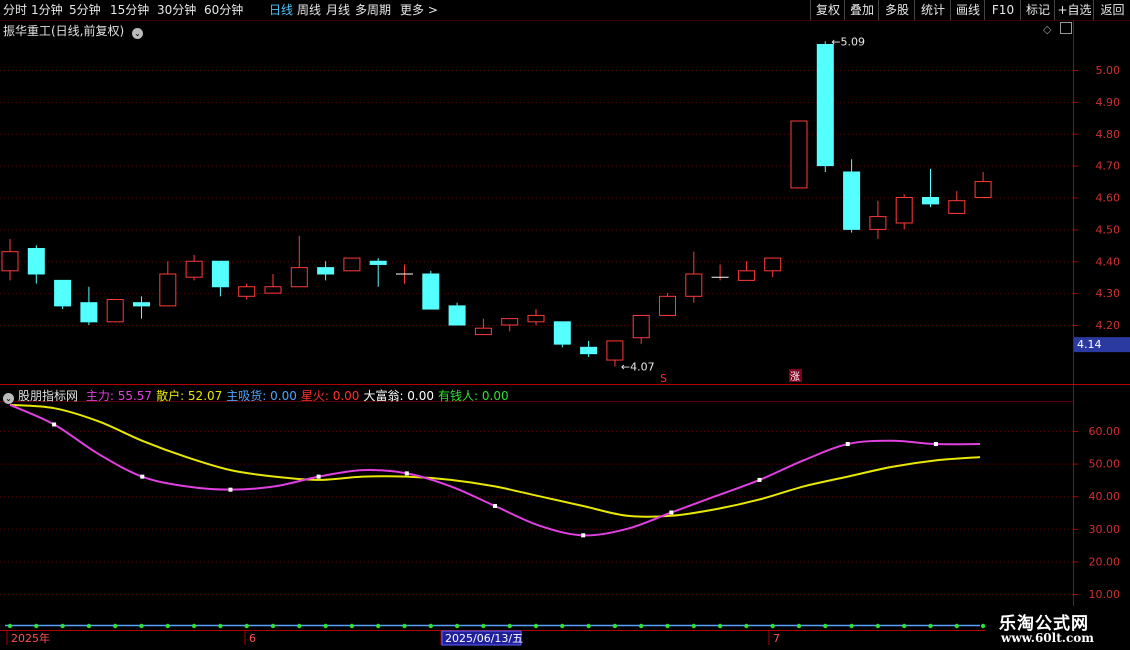  Describe the element at coordinates (663, 378) in the screenshot. I see `signal-s-marker: S` at that location.